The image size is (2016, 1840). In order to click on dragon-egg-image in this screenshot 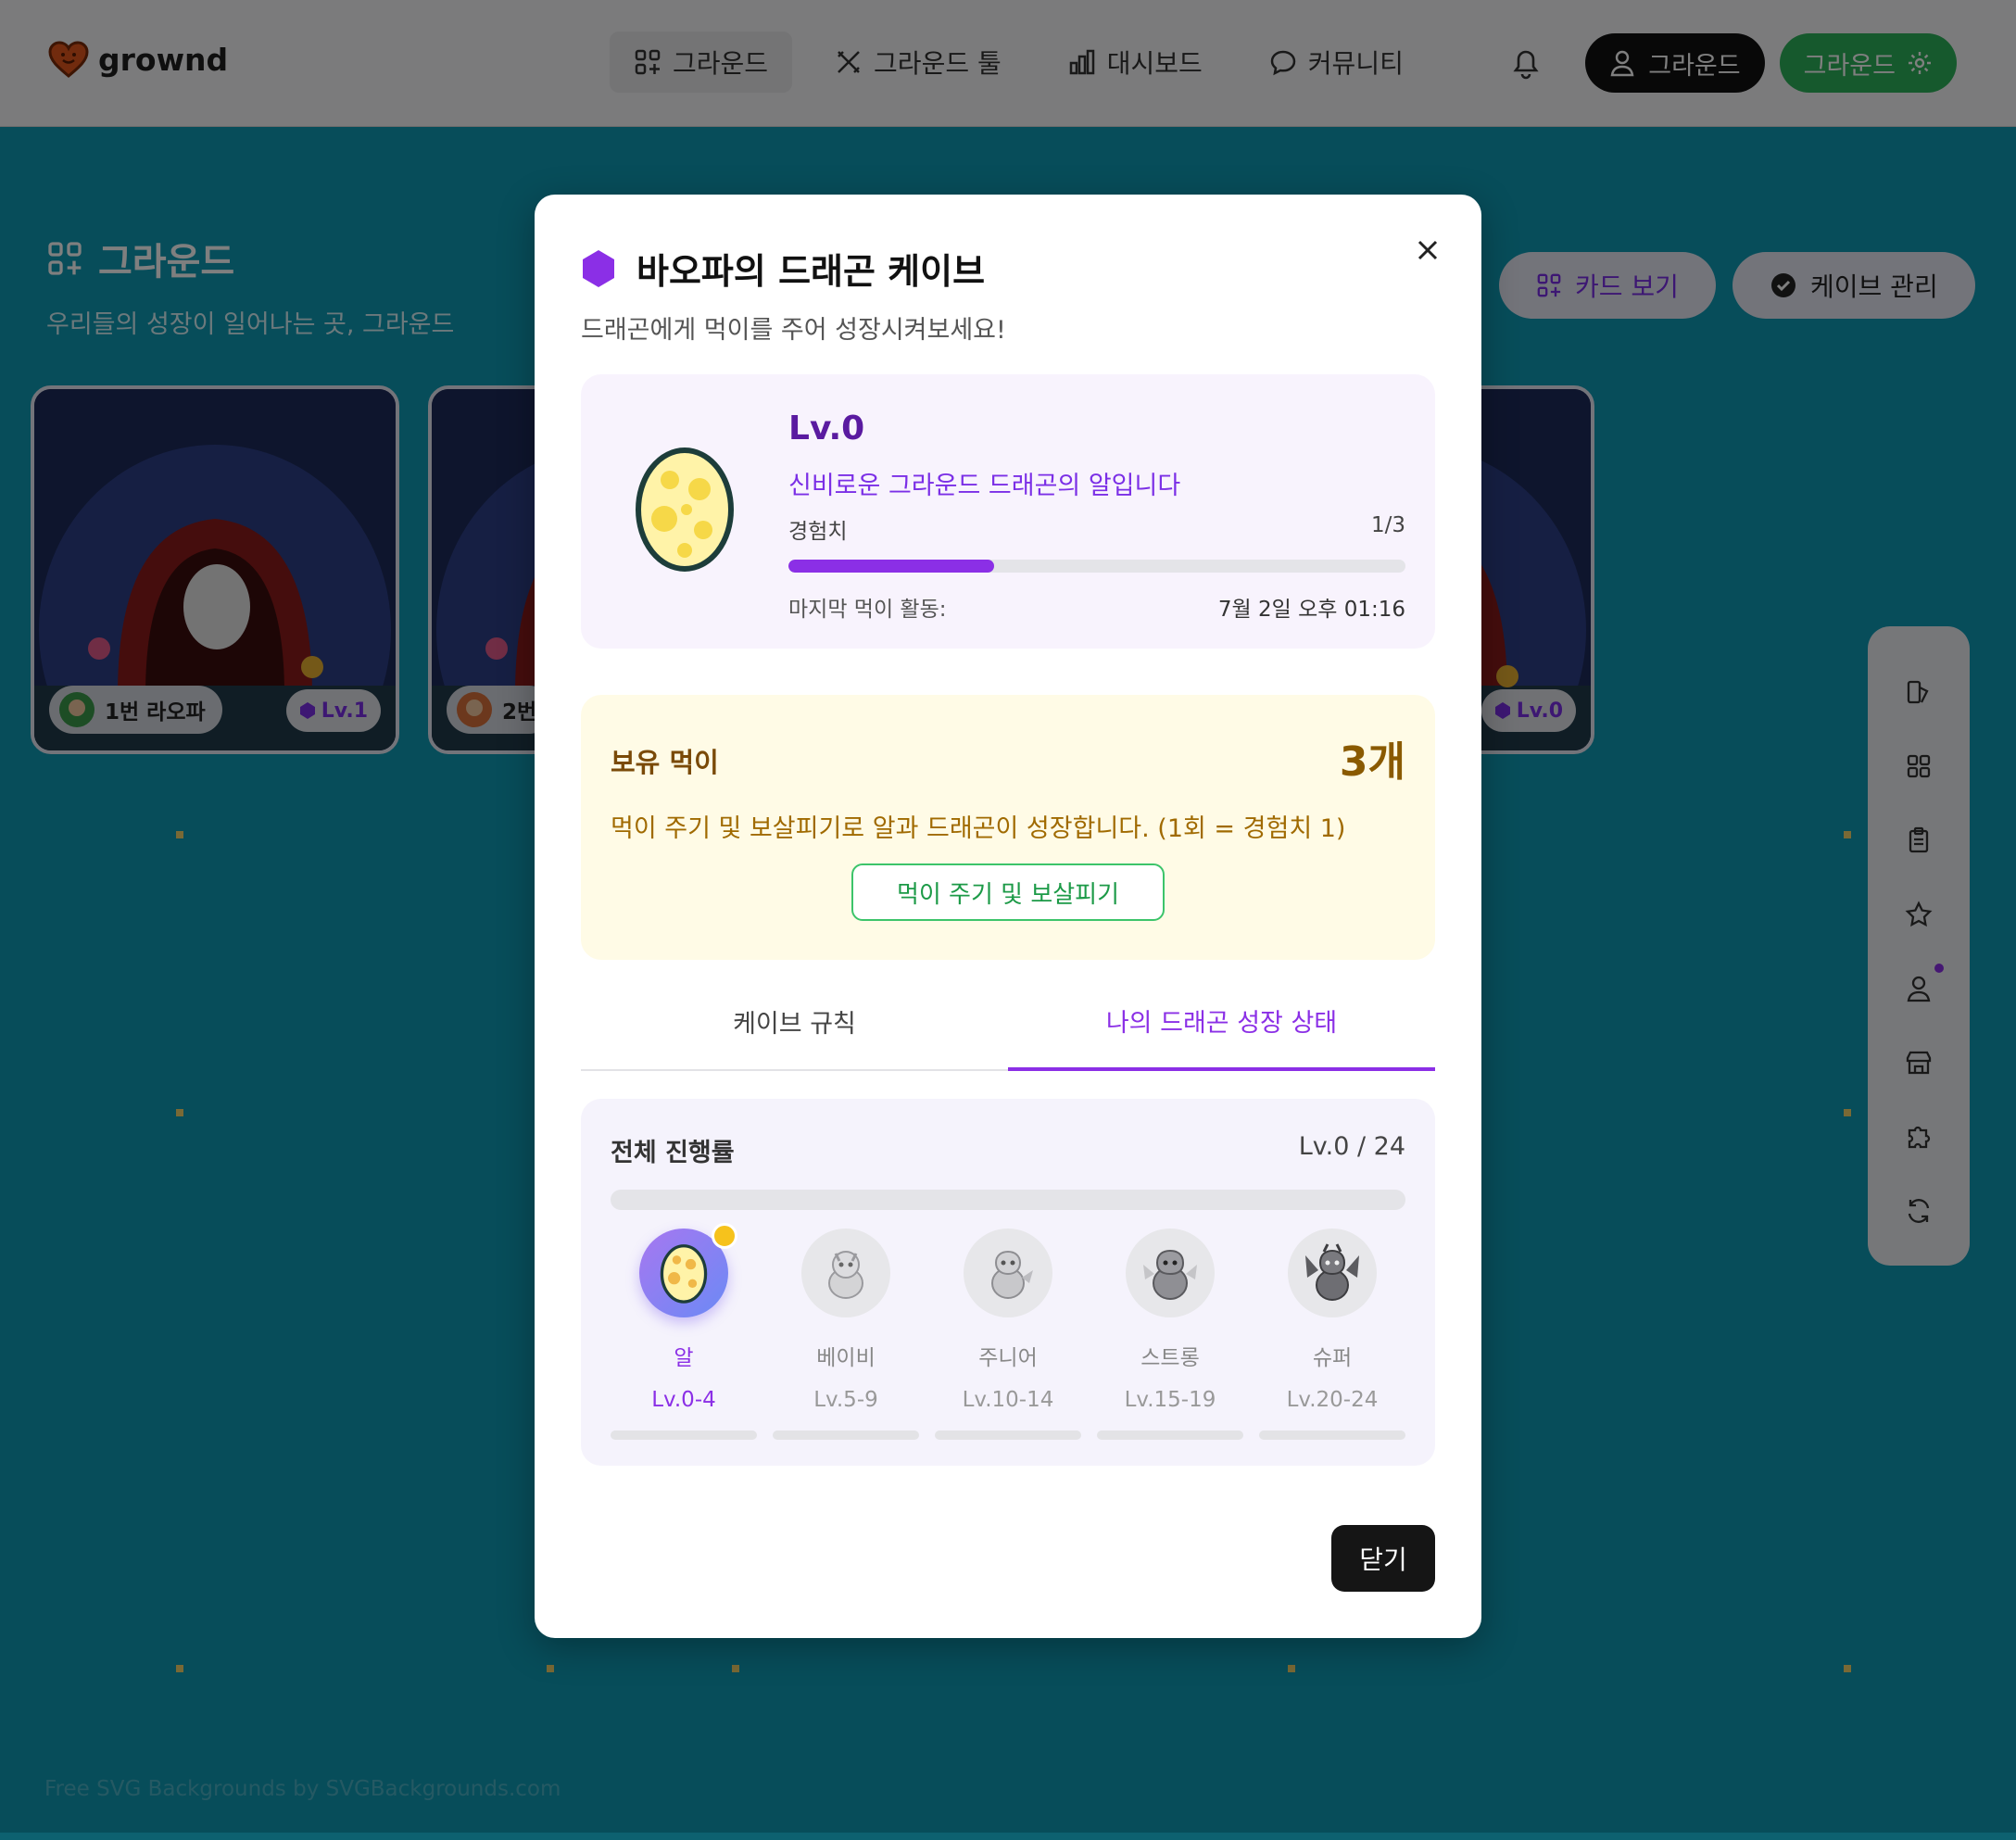, I will do `click(685, 509)`.